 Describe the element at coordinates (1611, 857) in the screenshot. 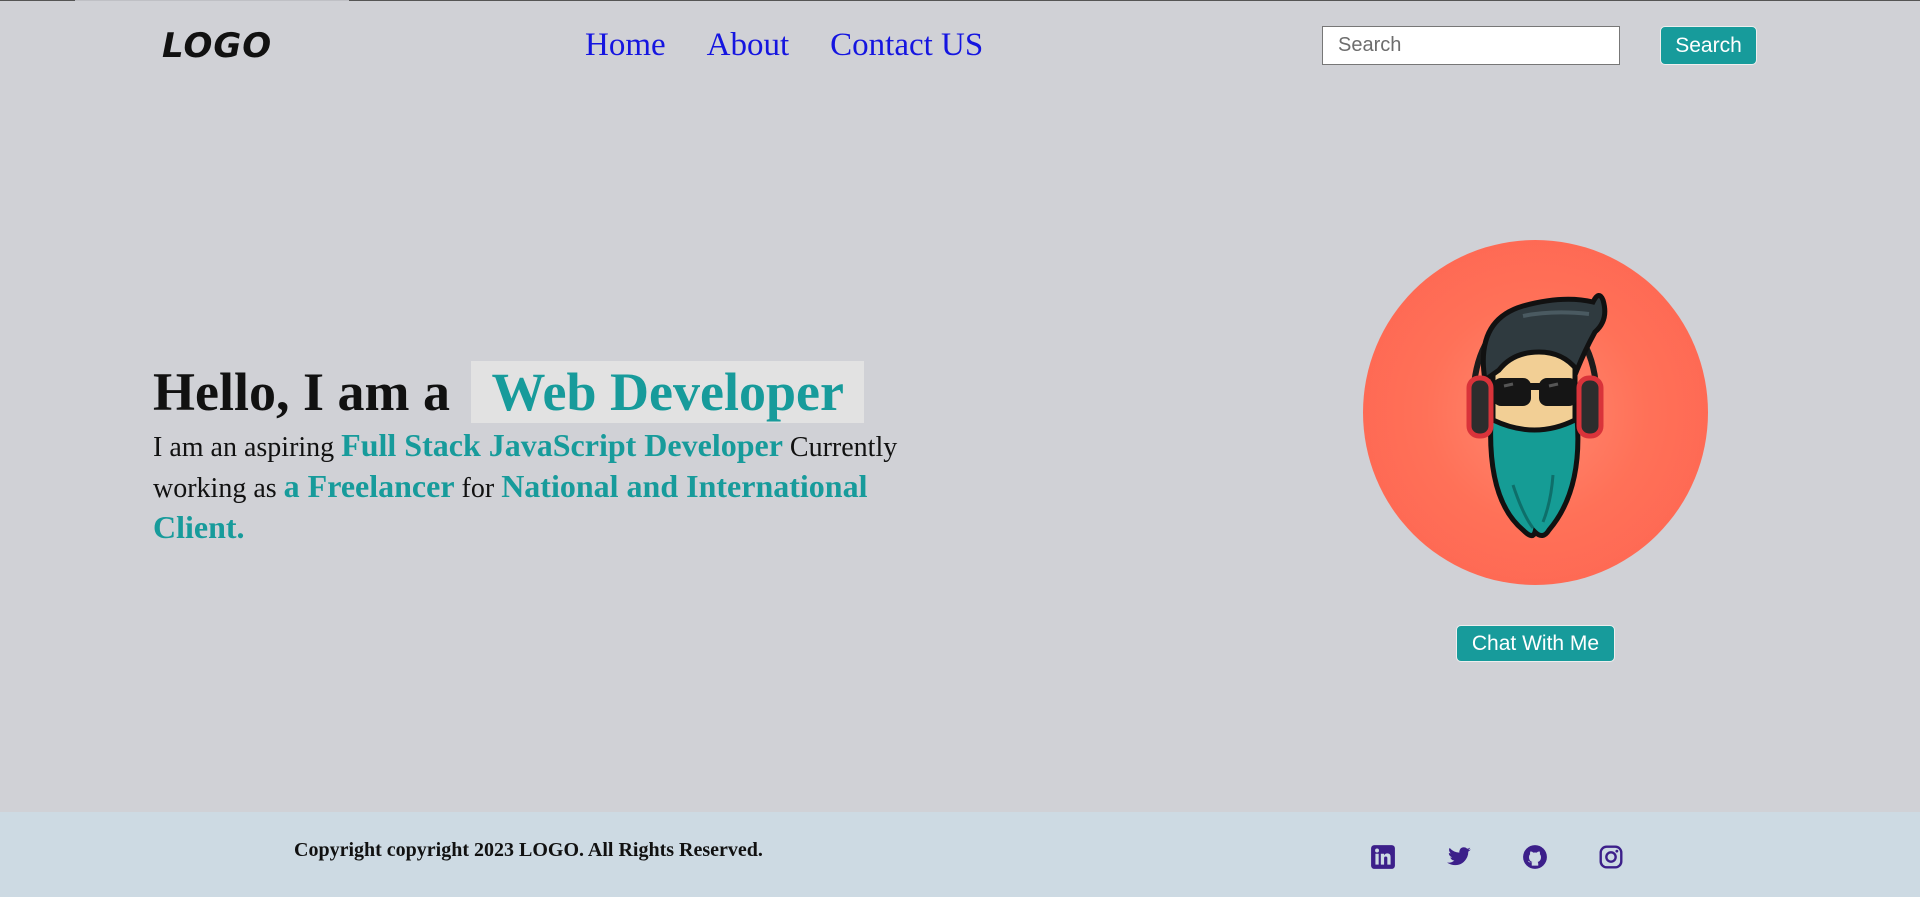

I see `instagram-icon` at that location.